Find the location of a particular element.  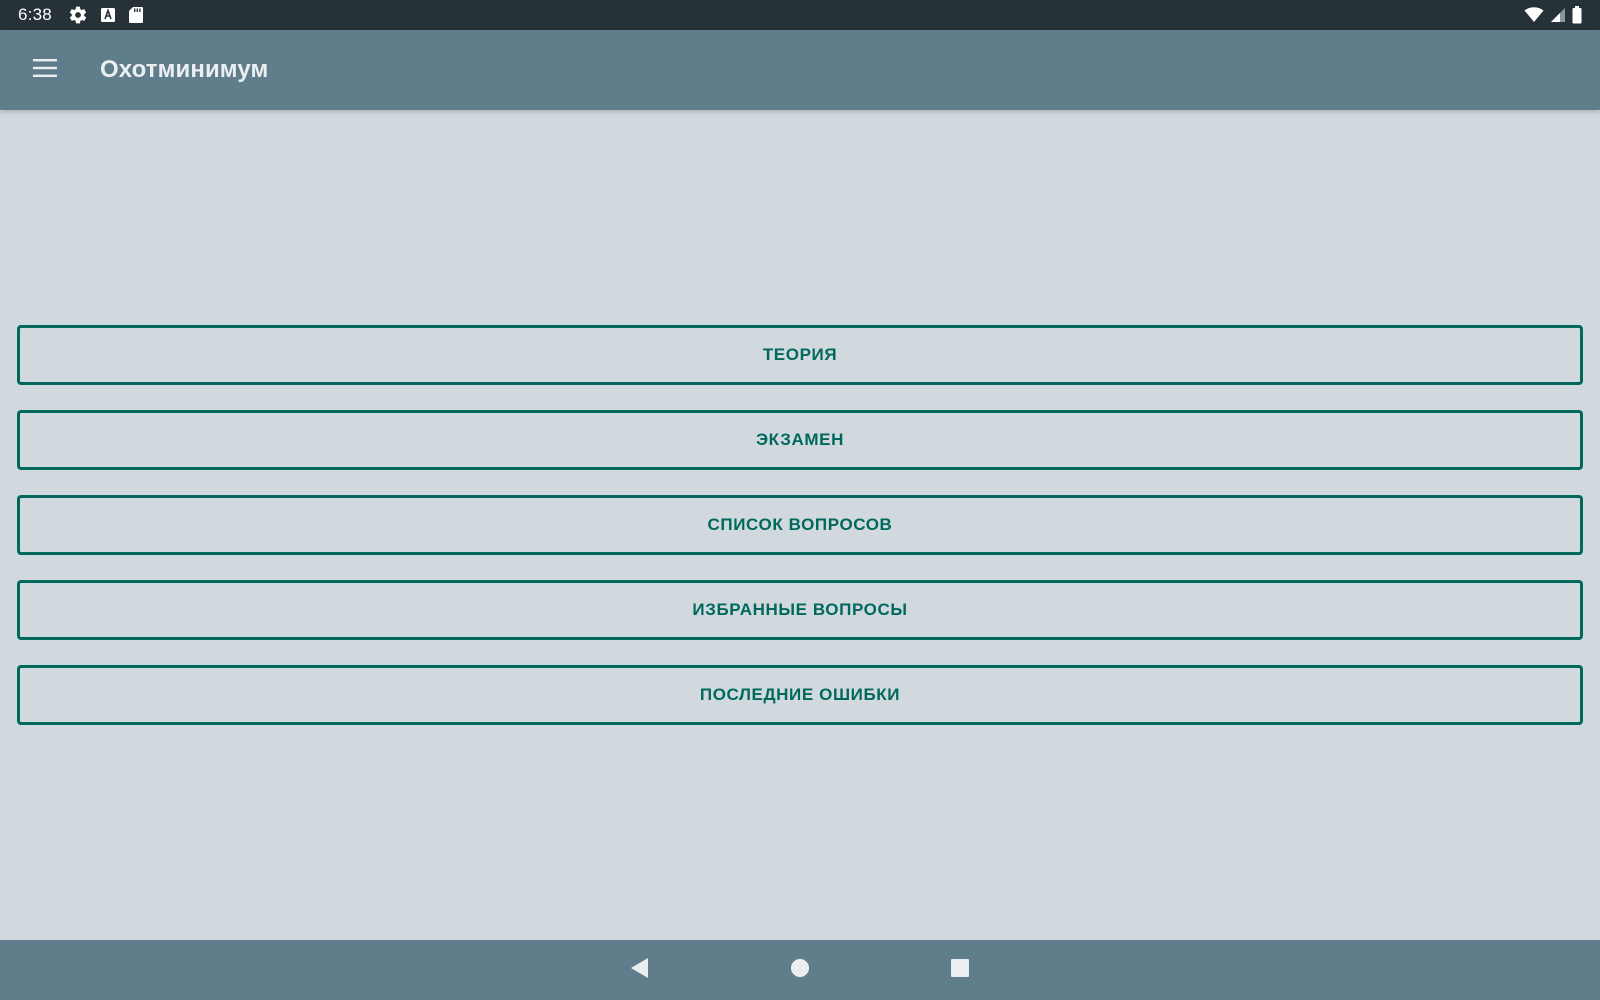

cell-signal-icon is located at coordinates (1558, 15).